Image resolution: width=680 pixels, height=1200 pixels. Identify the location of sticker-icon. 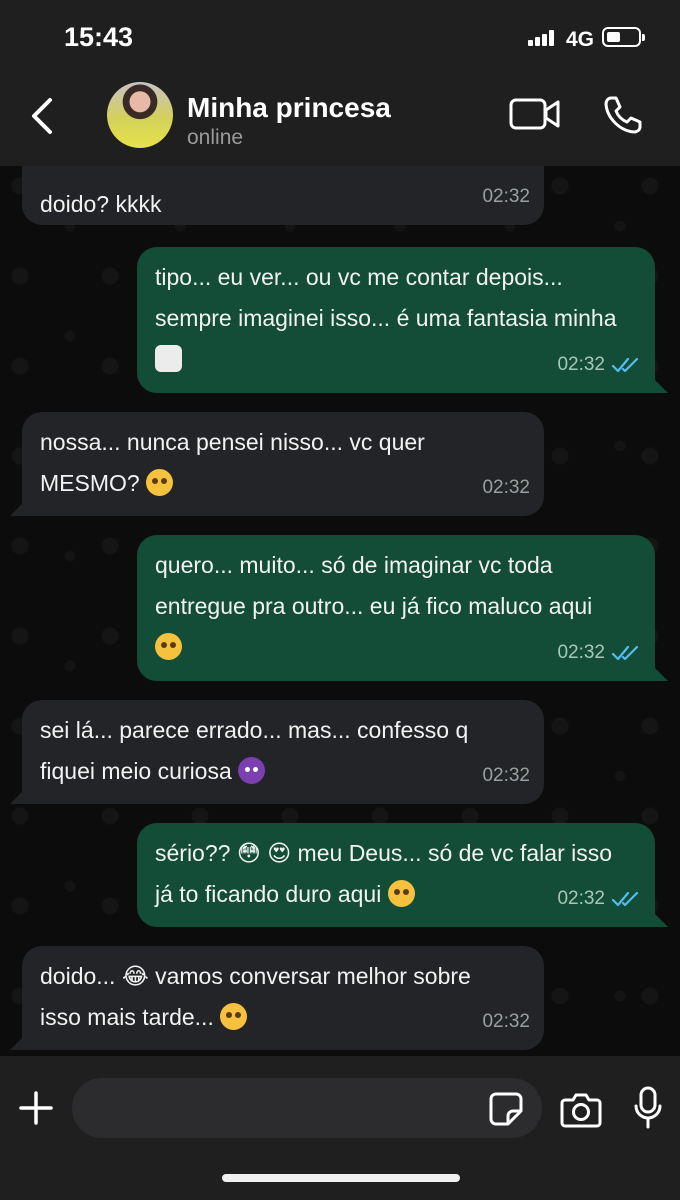
(506, 1109).